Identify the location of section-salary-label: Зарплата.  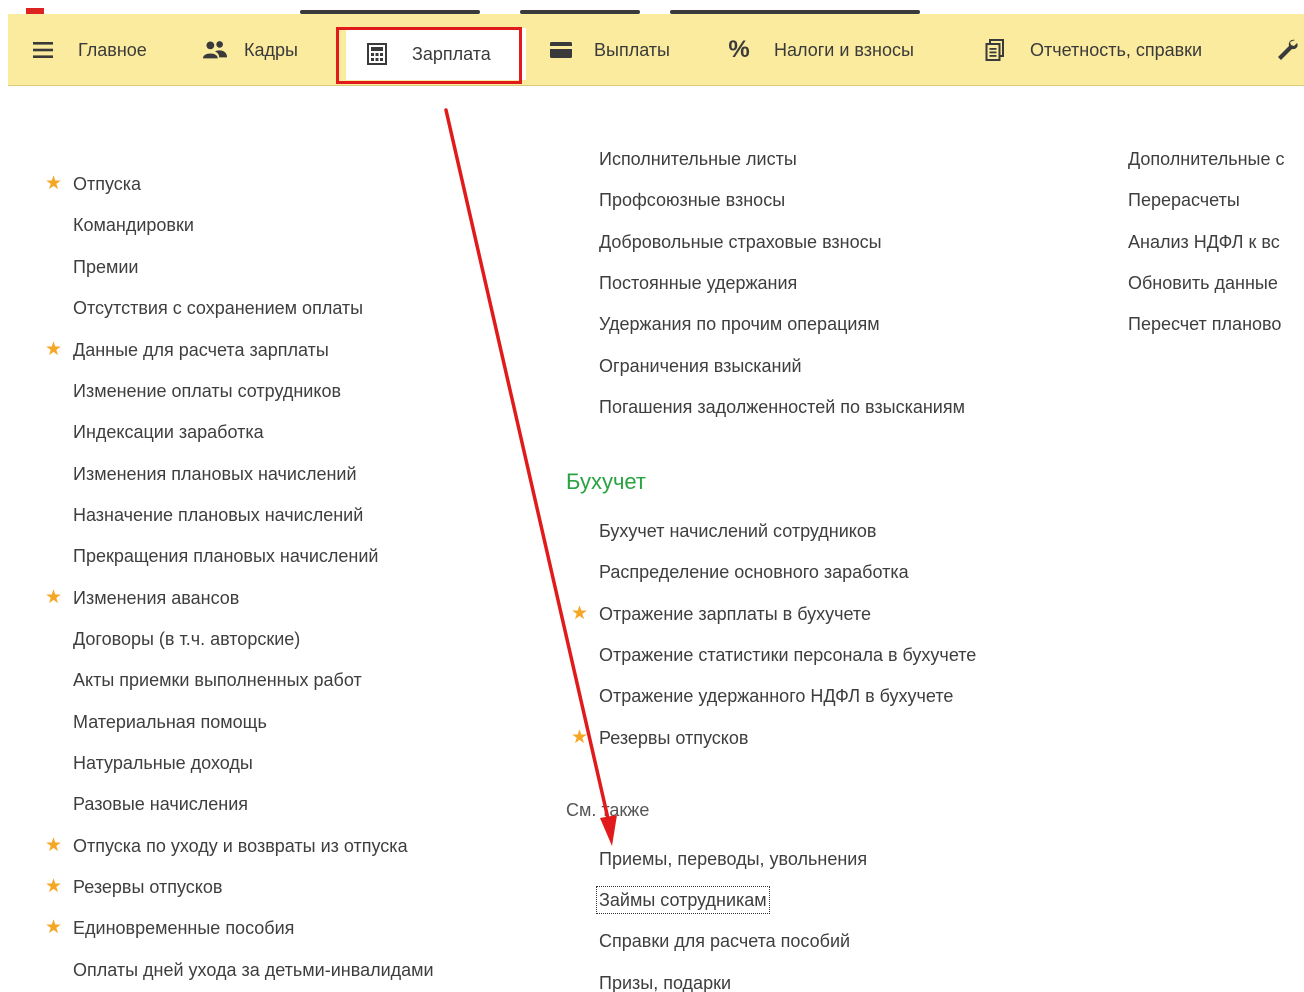
(451, 53).